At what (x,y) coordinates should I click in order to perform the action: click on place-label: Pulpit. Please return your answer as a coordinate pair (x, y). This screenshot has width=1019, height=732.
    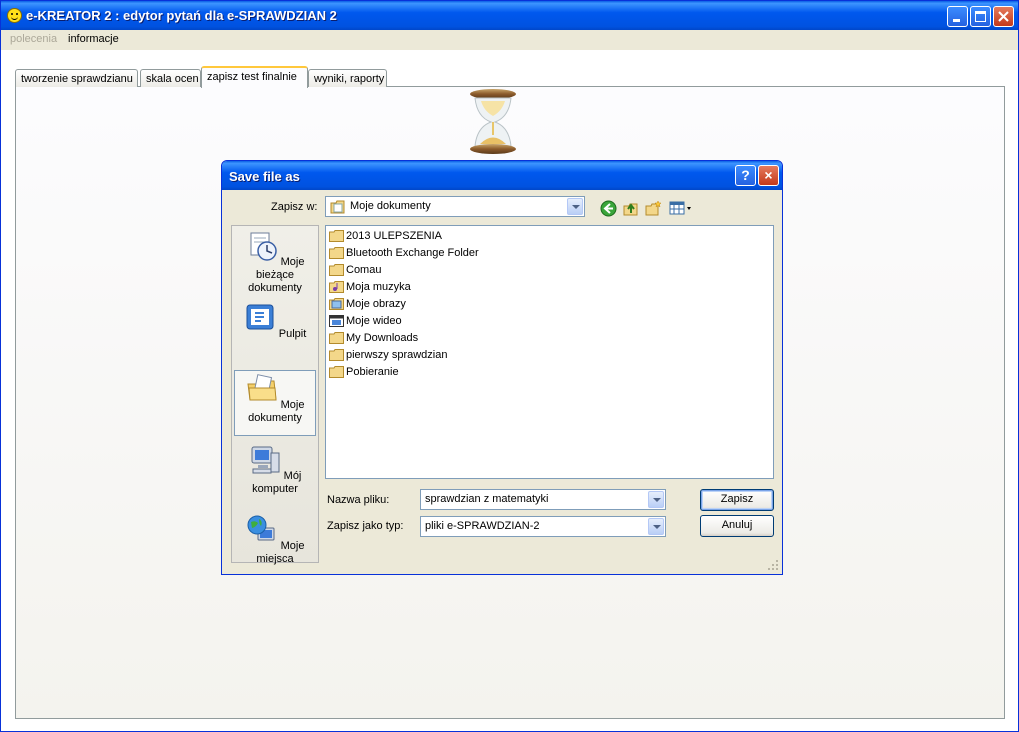
    Looking at the image, I should click on (292, 334).